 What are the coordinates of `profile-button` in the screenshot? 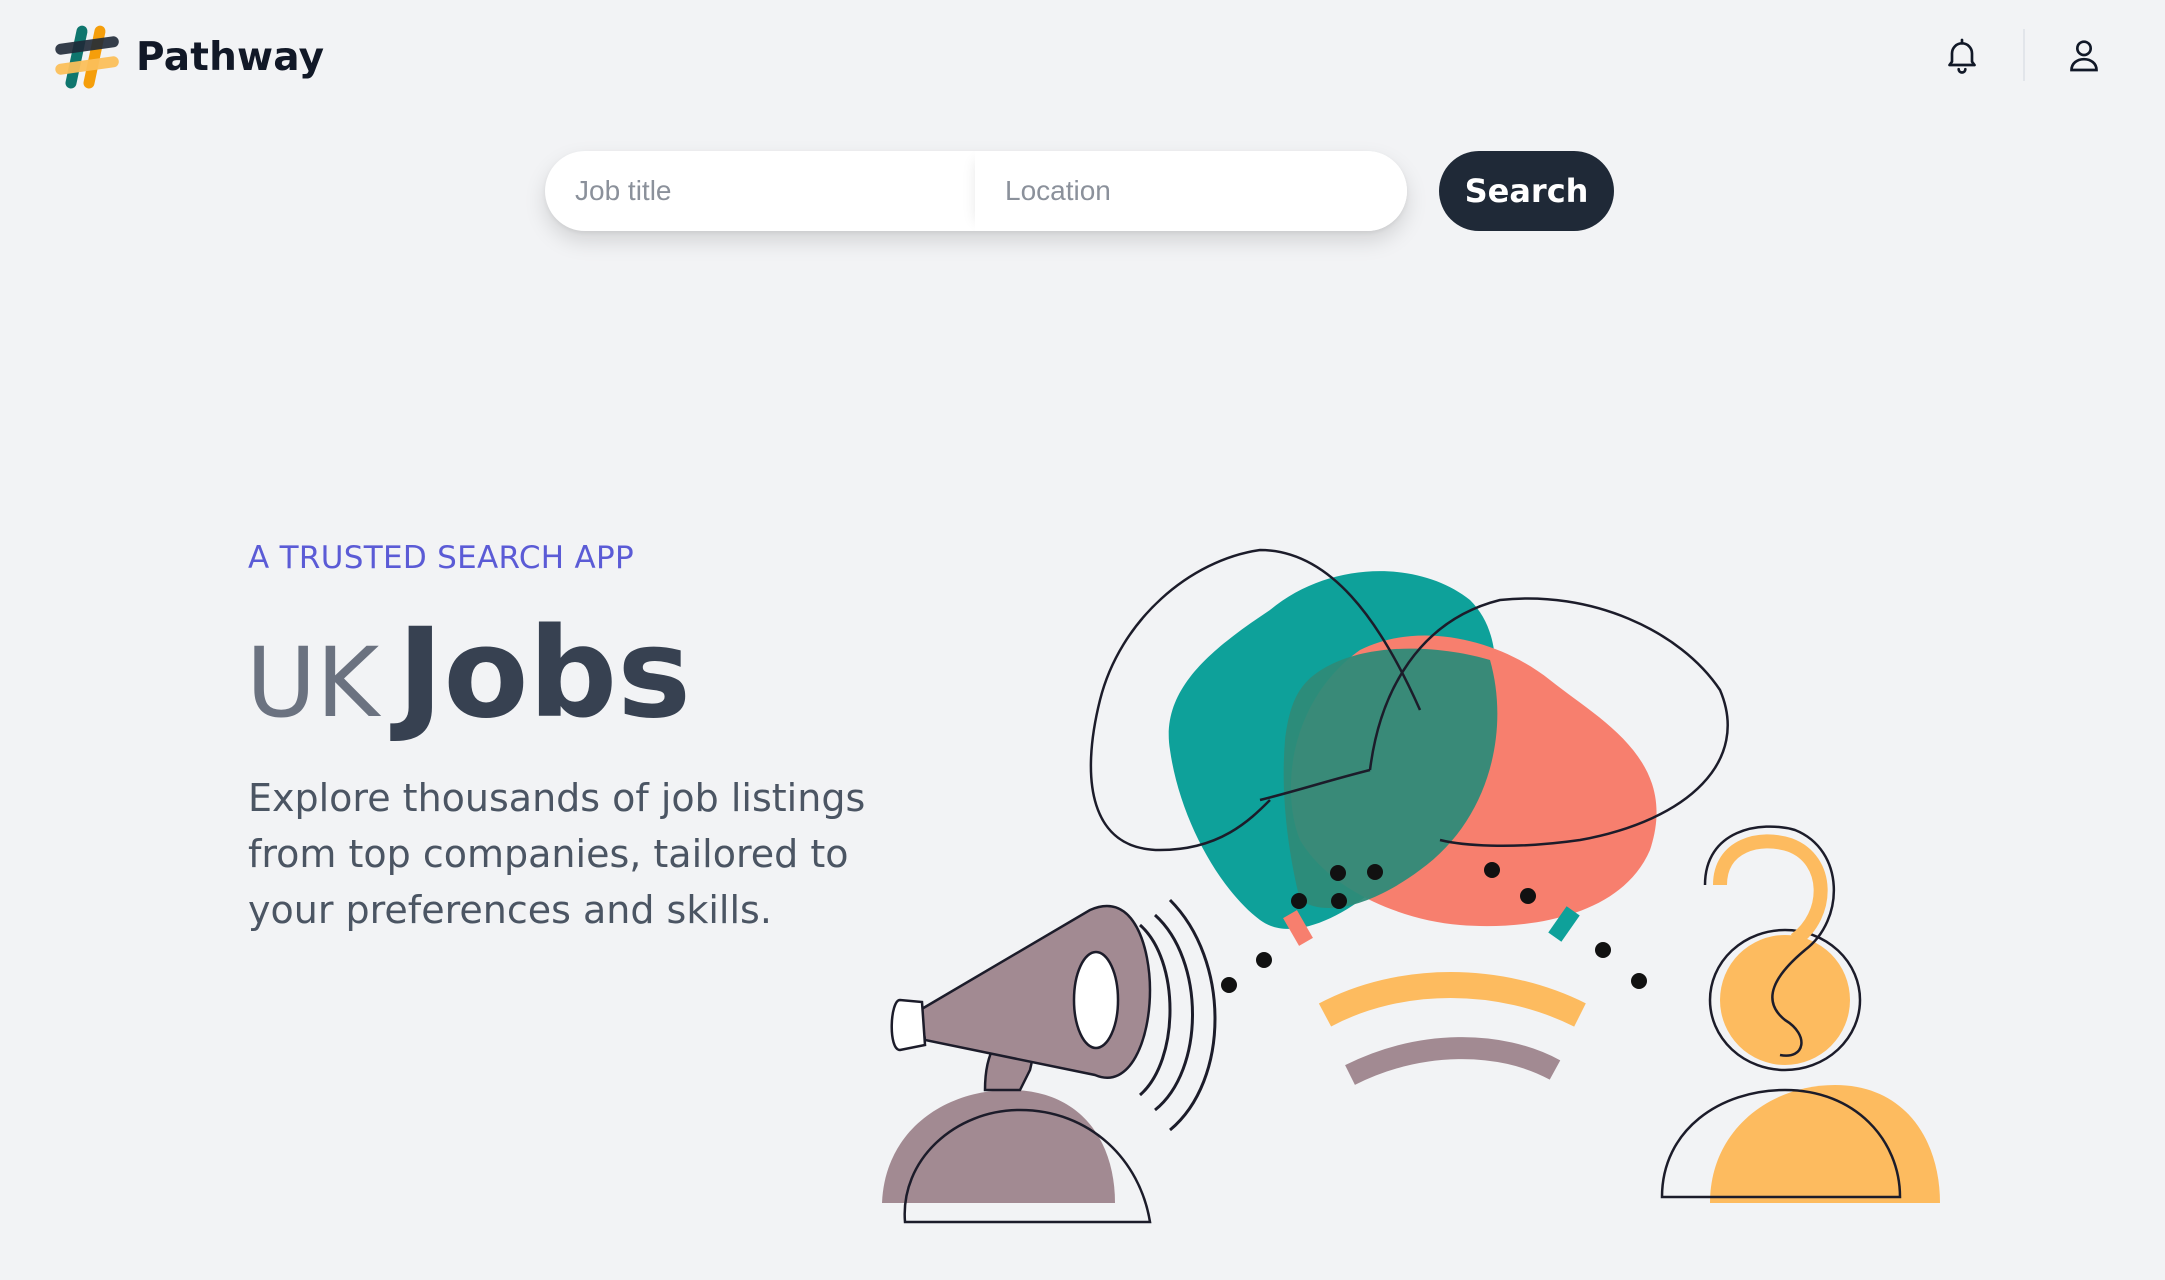 It's located at (2084, 55).